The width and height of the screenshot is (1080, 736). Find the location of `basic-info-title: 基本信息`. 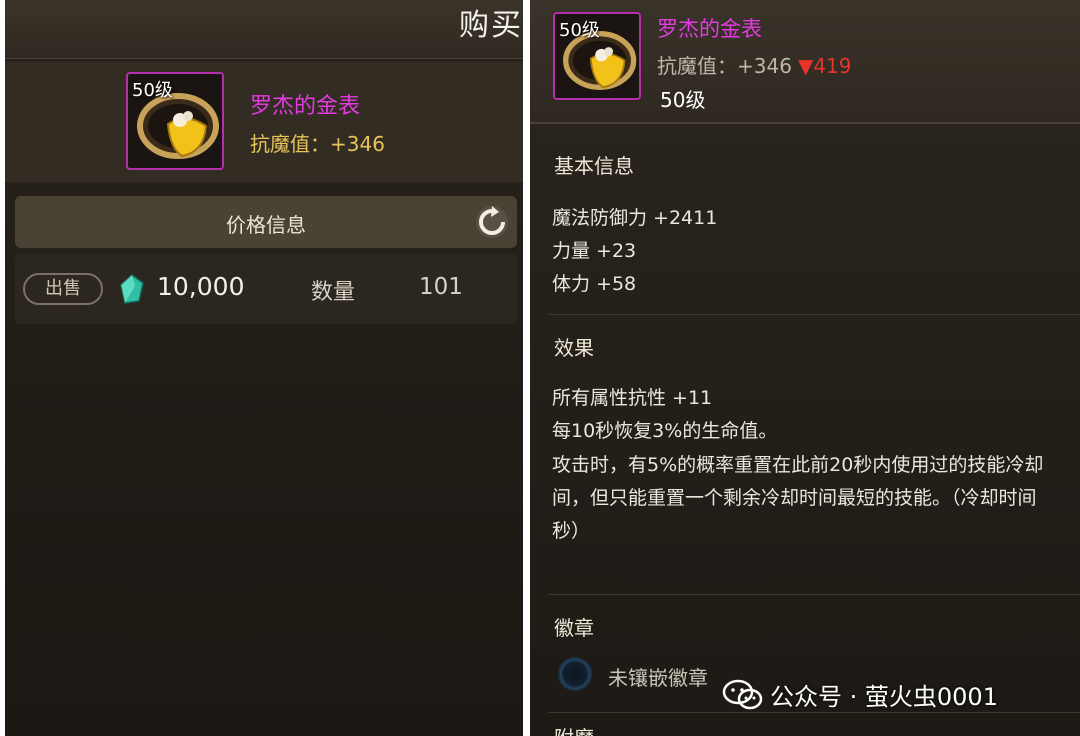

basic-info-title: 基本信息 is located at coordinates (594, 166).